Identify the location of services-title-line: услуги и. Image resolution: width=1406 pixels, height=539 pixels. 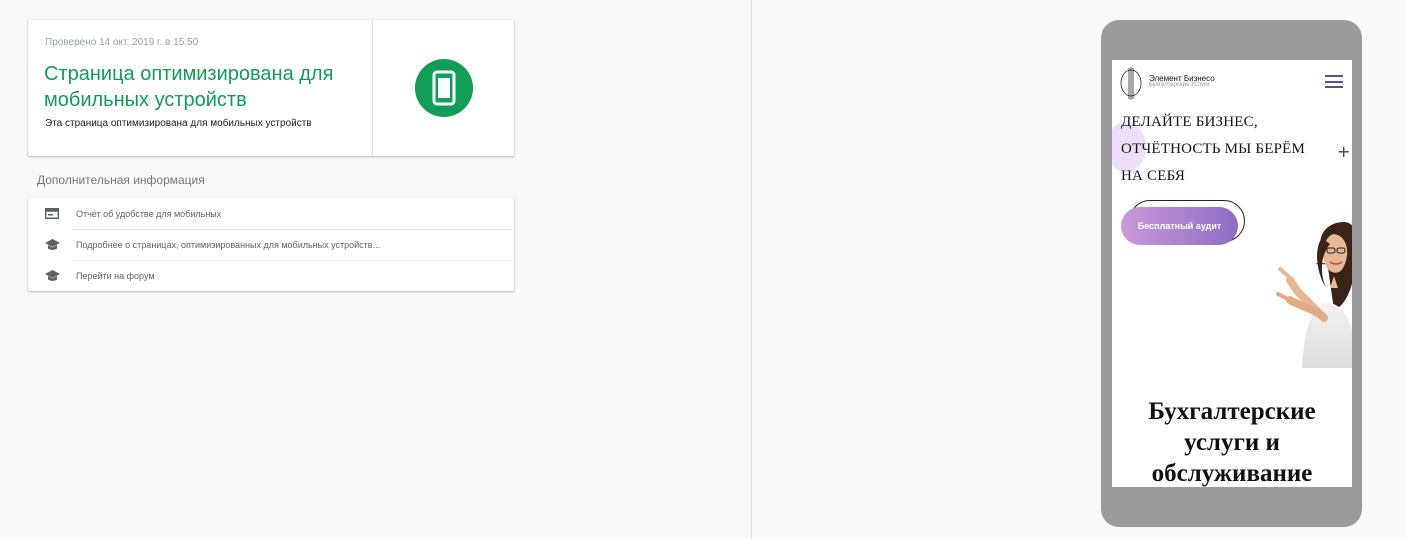
(1232, 442).